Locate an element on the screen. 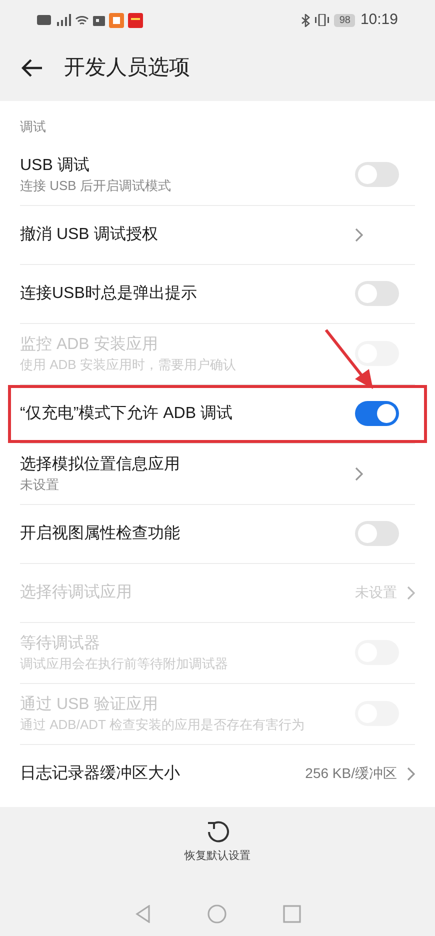 The width and height of the screenshot is (435, 936). setting-title: 选择模拟位置信息应用 is located at coordinates (100, 464).